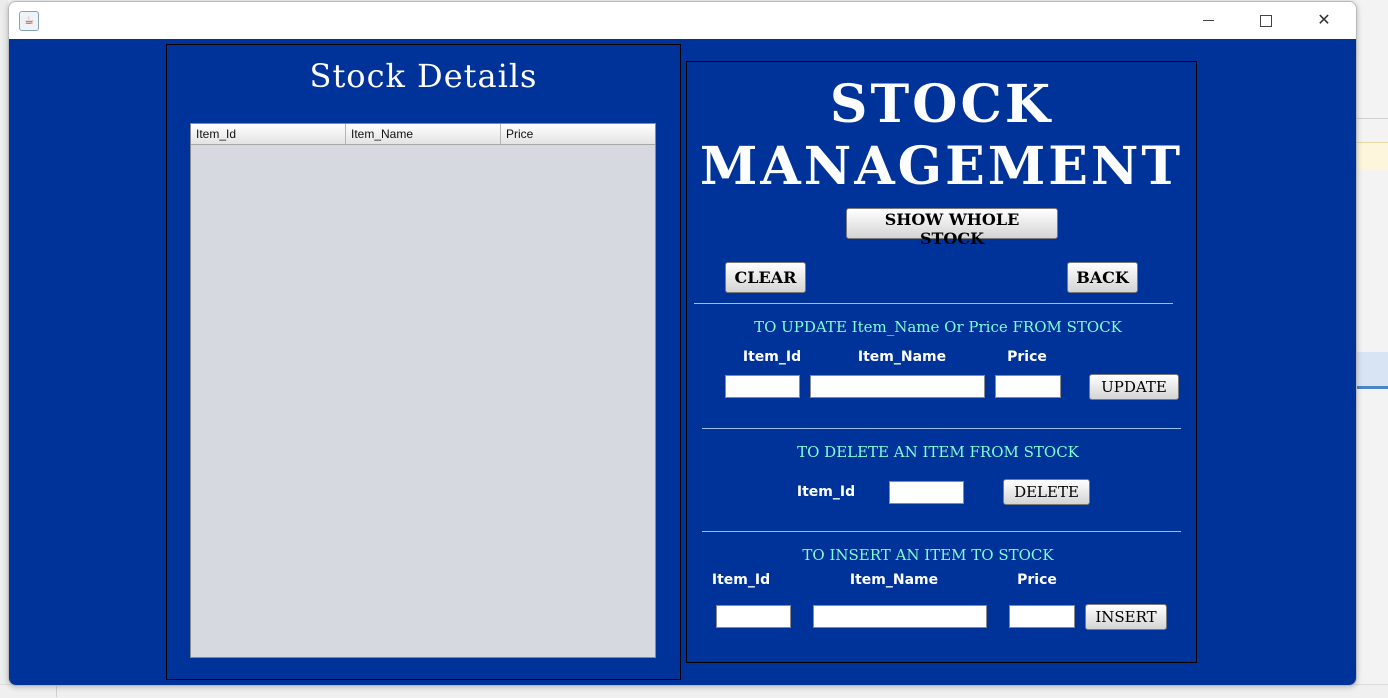 The width and height of the screenshot is (1388, 698). I want to click on update-button: UPDATE, so click(1134, 387).